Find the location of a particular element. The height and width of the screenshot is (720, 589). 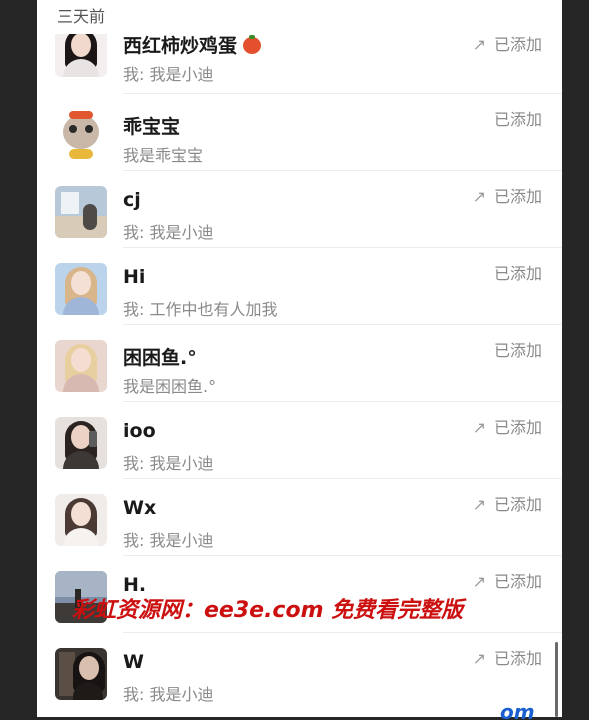

contact-row: cj 我: 我是小迪 ↗ 已添加 is located at coordinates (299, 209).